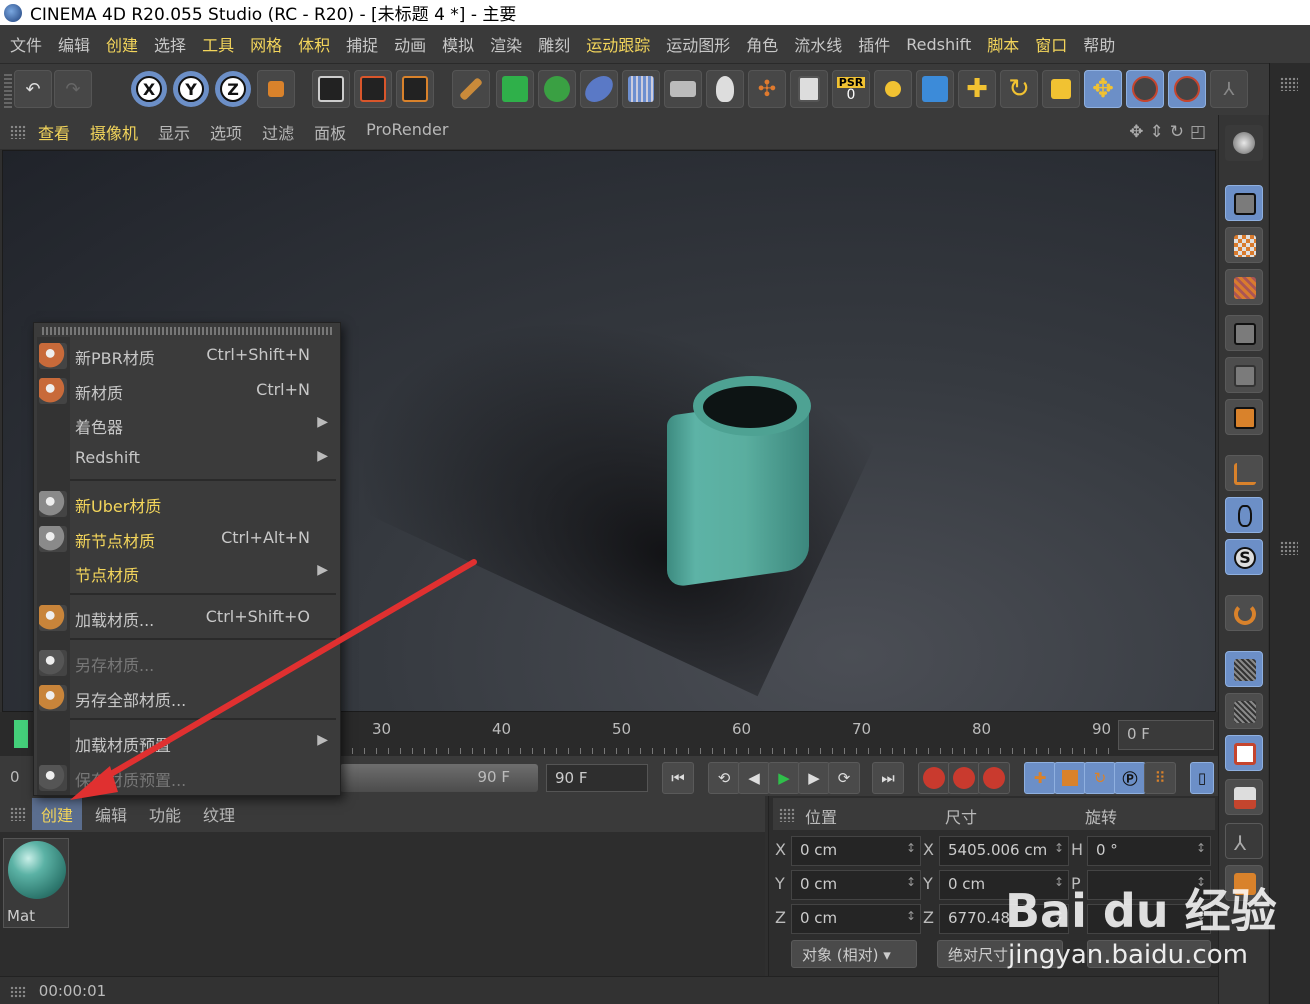  What do you see at coordinates (888, 778) in the screenshot?
I see `goto-end-button: ⏭` at bounding box center [888, 778].